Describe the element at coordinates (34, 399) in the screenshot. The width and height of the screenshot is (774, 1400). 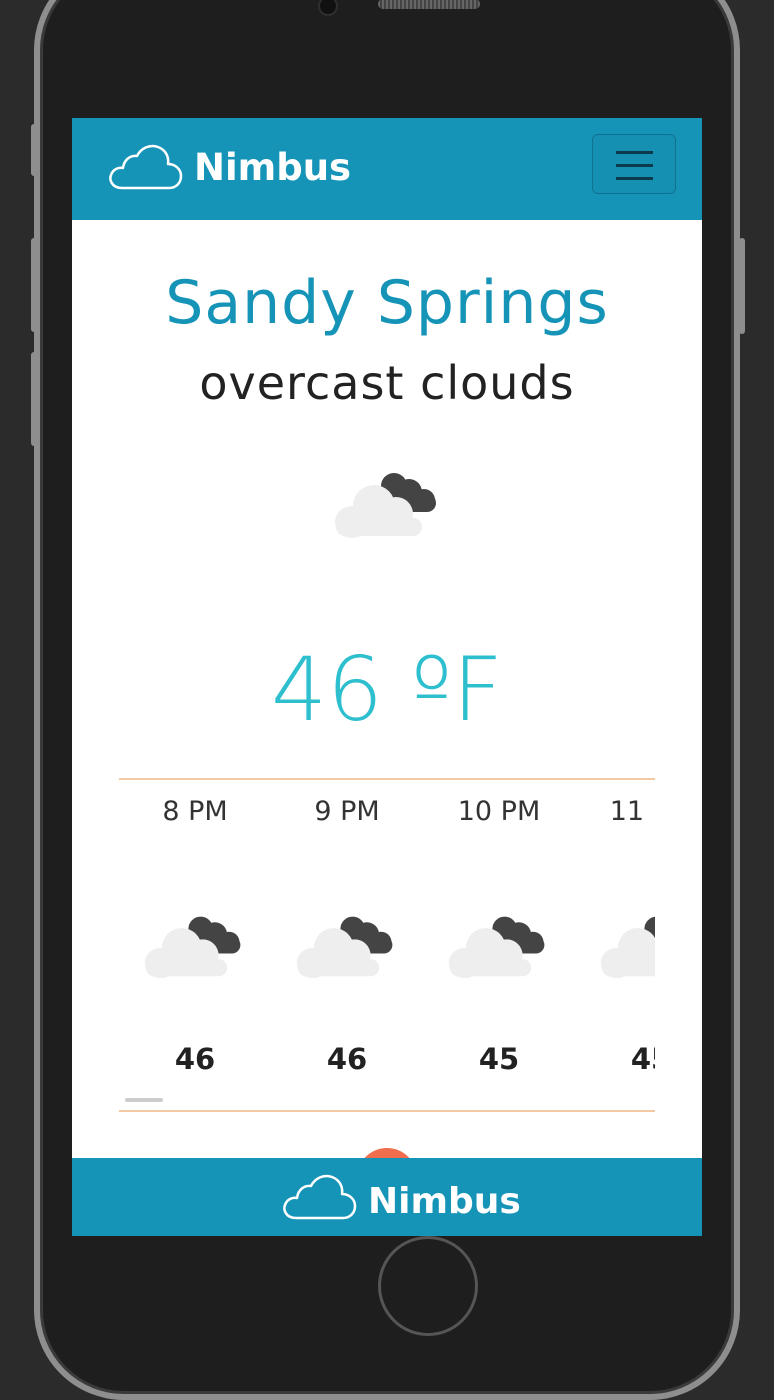
I see `volume-down-button` at that location.